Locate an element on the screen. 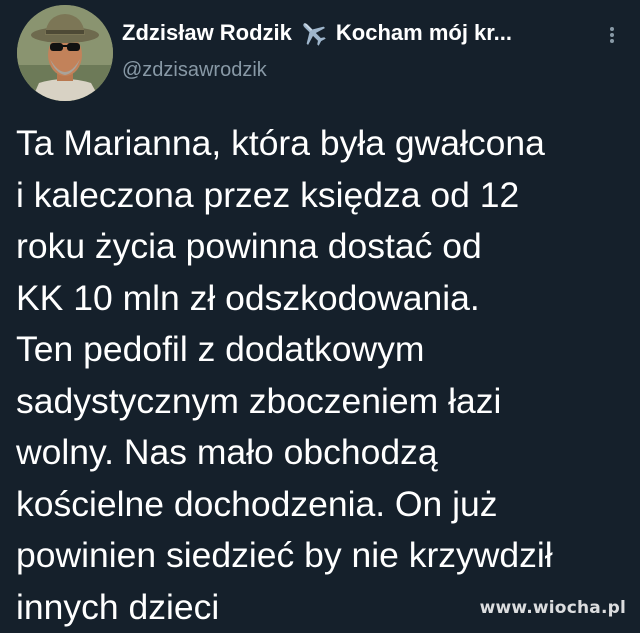  tweet-body-line: Ten pedofil z dodatkowym is located at coordinates (322, 350).